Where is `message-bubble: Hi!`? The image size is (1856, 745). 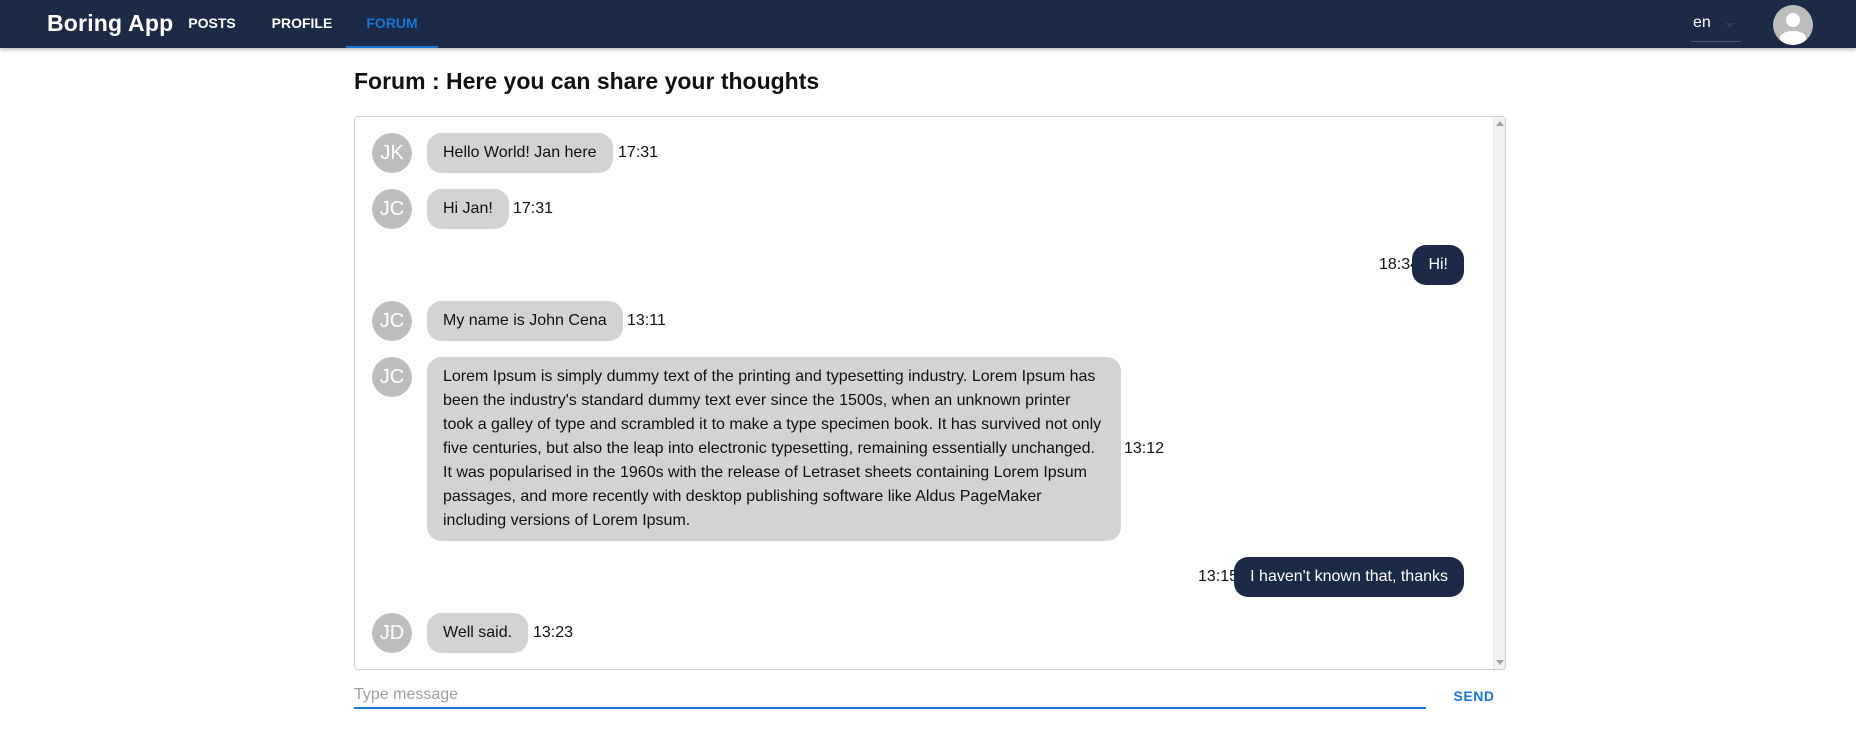
message-bubble: Hi! is located at coordinates (1438, 265).